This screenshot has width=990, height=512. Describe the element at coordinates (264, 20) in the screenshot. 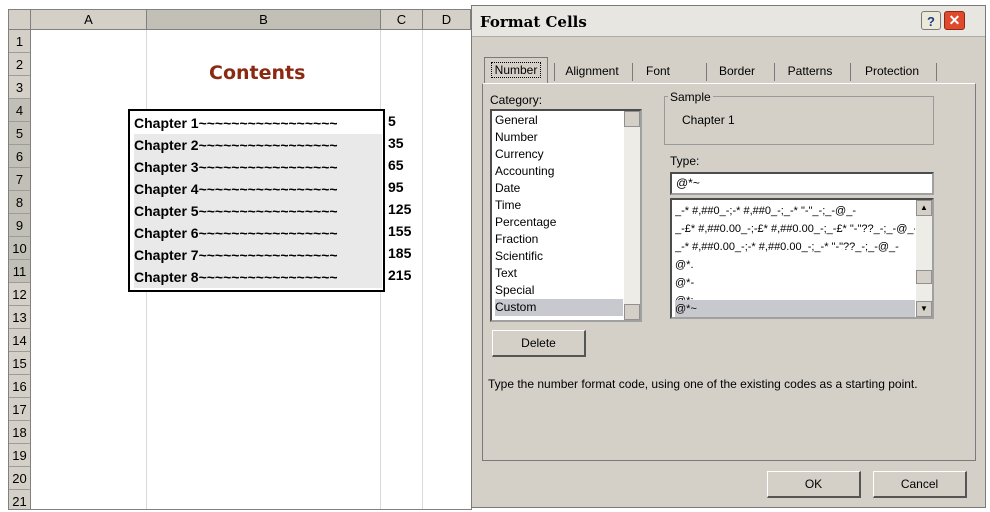

I see `column-header-b: B` at that location.